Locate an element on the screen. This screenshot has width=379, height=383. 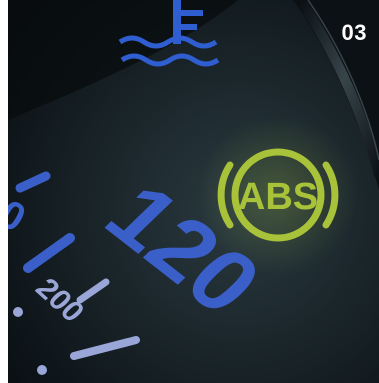
page-number: 03 is located at coordinates (354, 32).